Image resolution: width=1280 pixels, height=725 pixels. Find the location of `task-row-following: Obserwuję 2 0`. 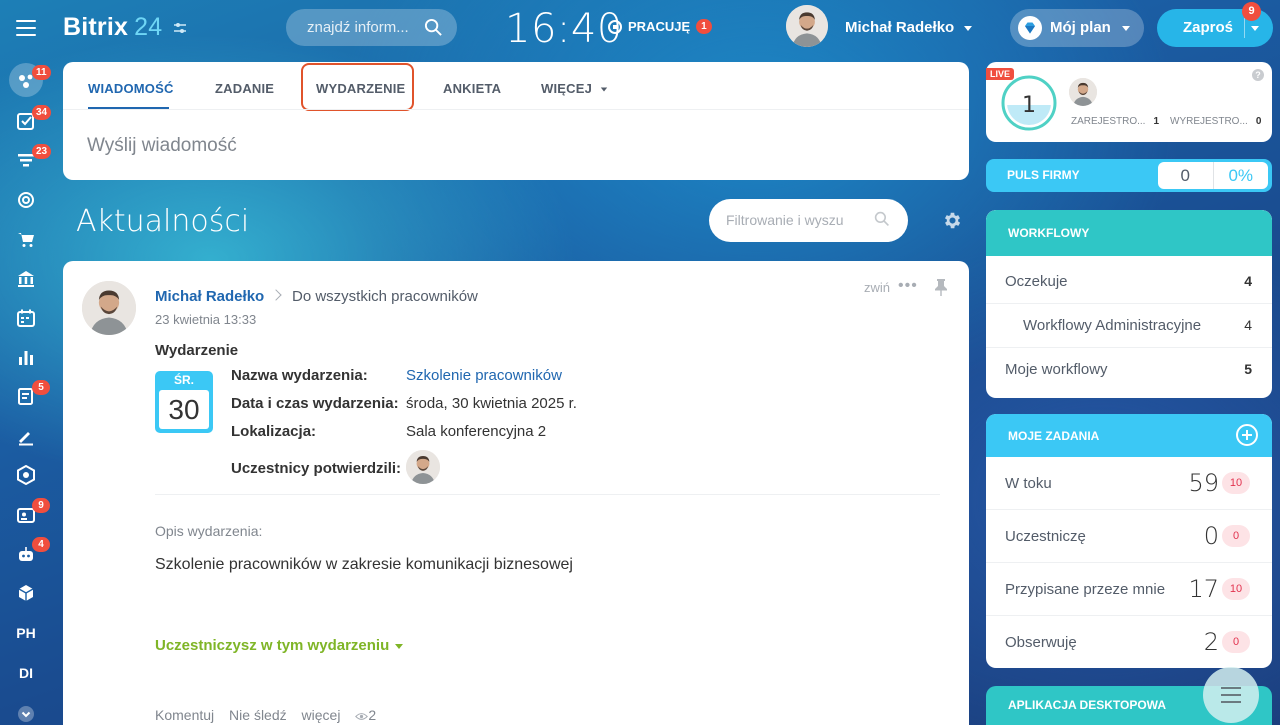

task-row-following: Obserwuję 2 0 is located at coordinates (1129, 642).